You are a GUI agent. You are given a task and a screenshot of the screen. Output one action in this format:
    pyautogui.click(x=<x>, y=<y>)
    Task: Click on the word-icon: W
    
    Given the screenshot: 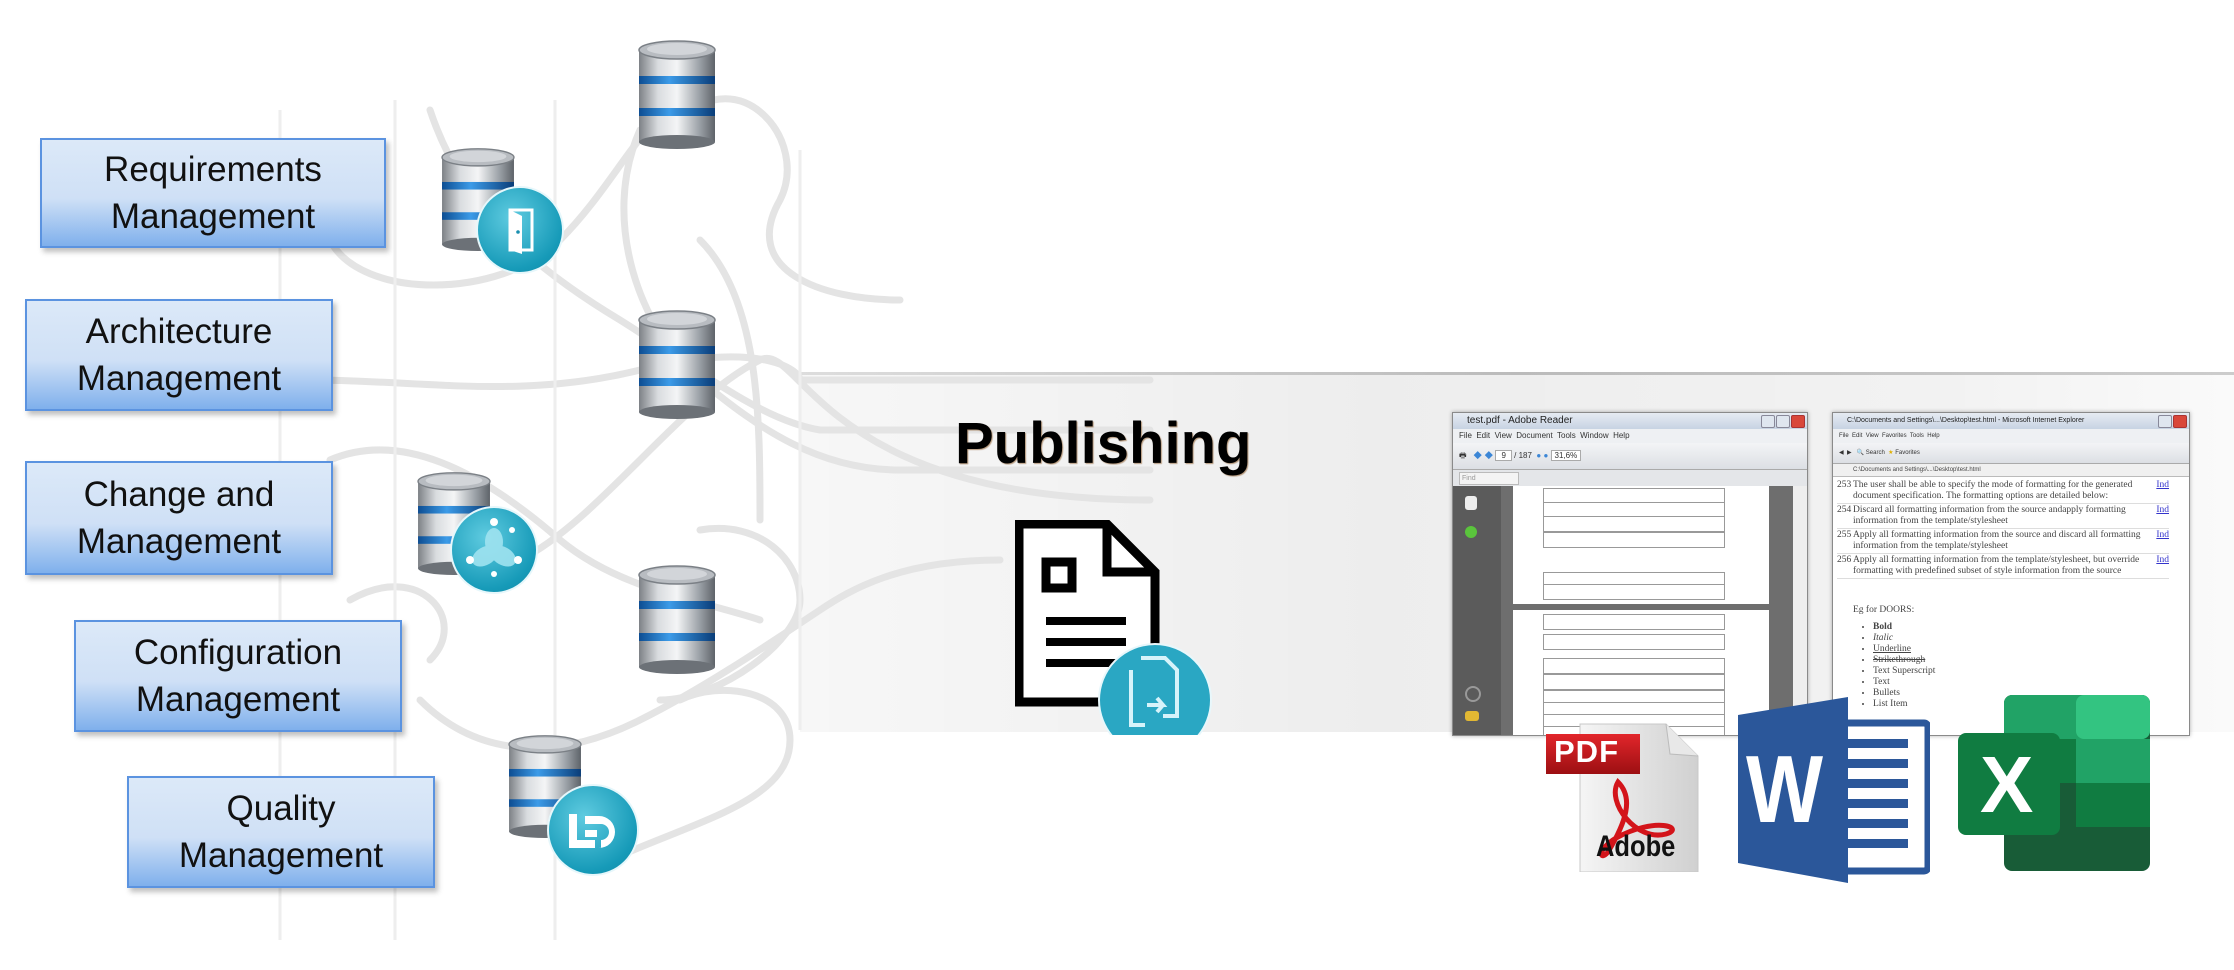 What is the action you would take?
    pyautogui.click(x=1835, y=790)
    